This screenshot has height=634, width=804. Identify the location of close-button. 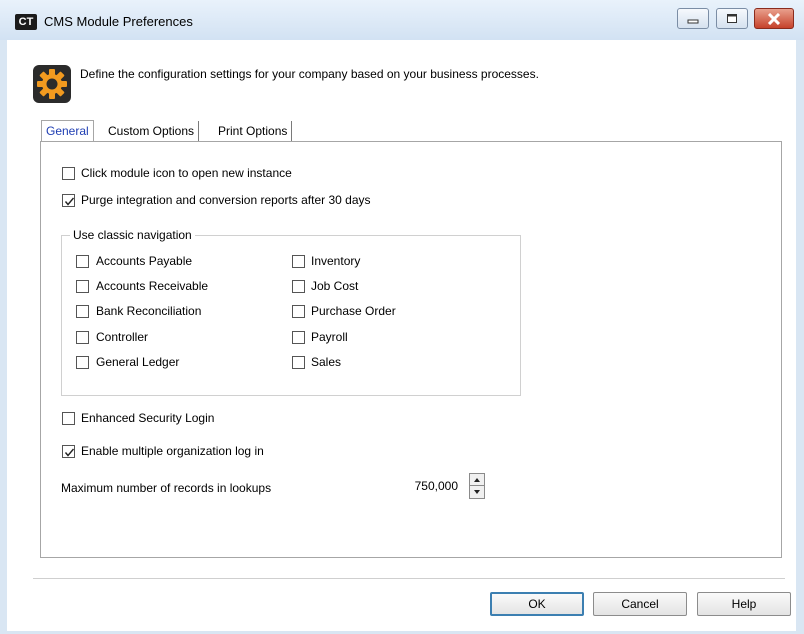
(774, 18).